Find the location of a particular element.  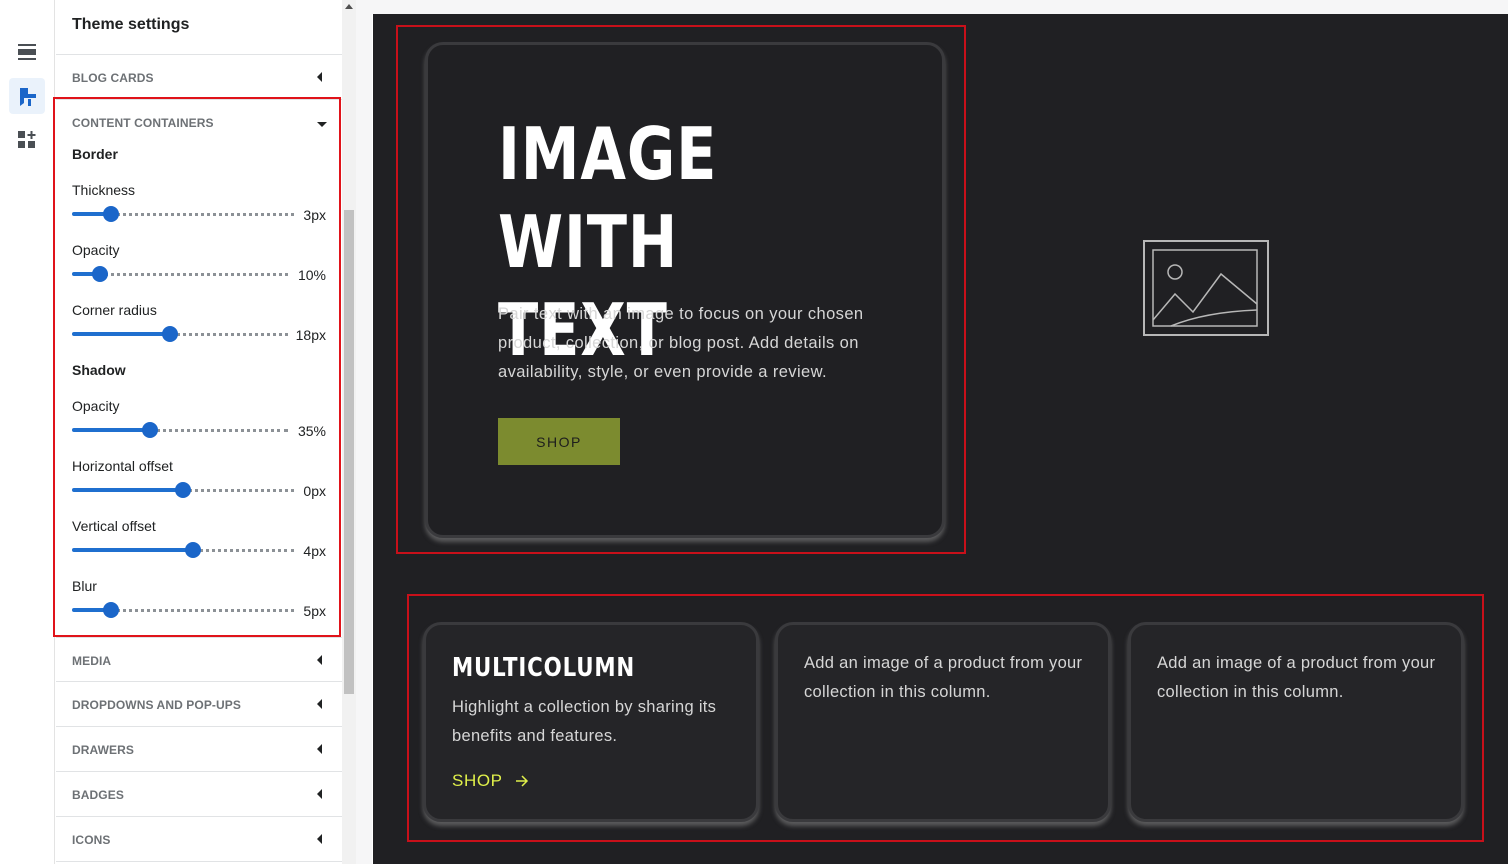

section-label: DRAWERS is located at coordinates (103, 750).